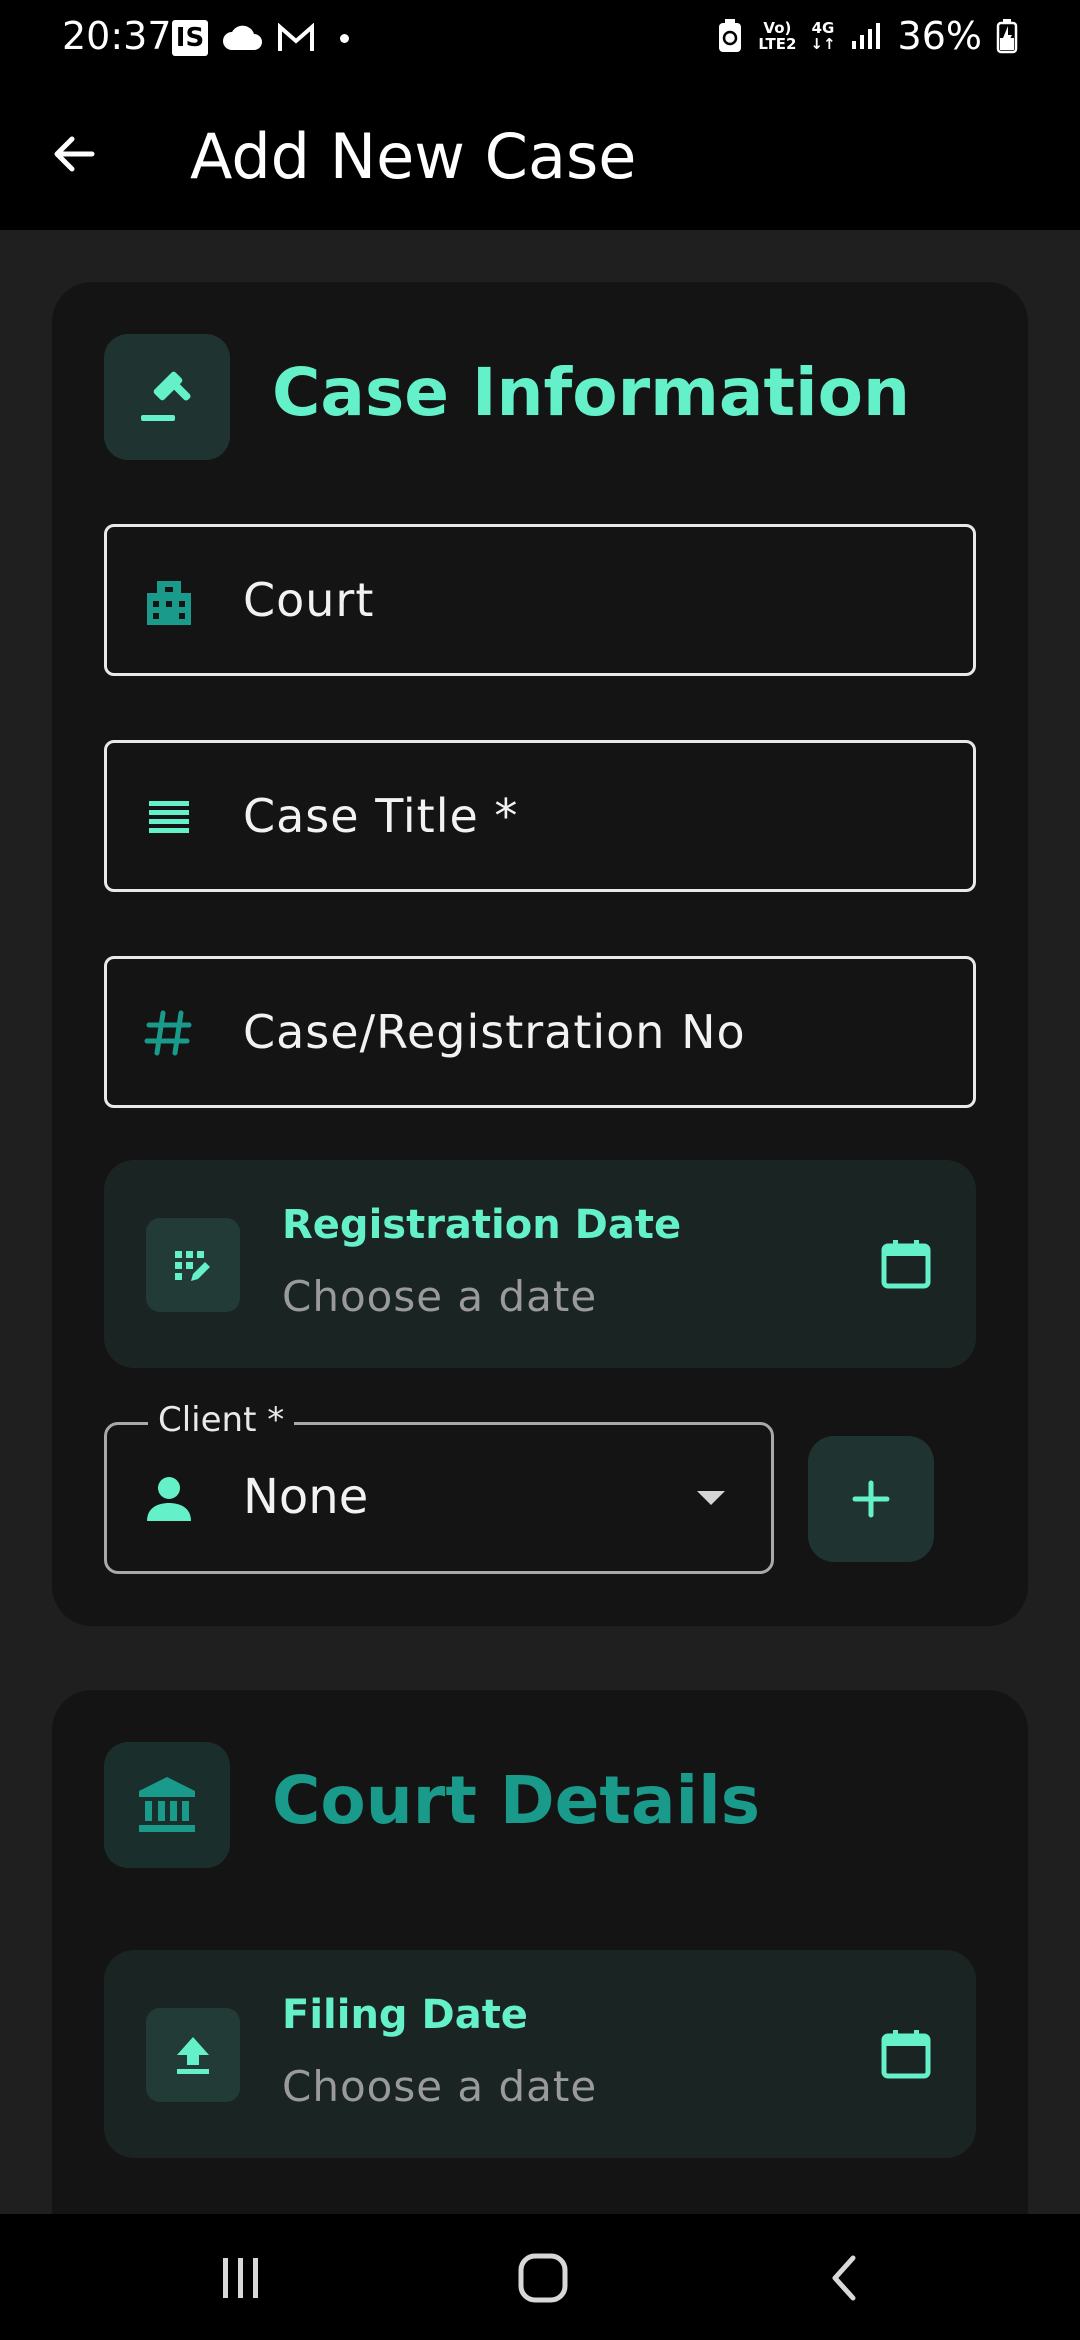  I want to click on add-client-button, so click(871, 1499).